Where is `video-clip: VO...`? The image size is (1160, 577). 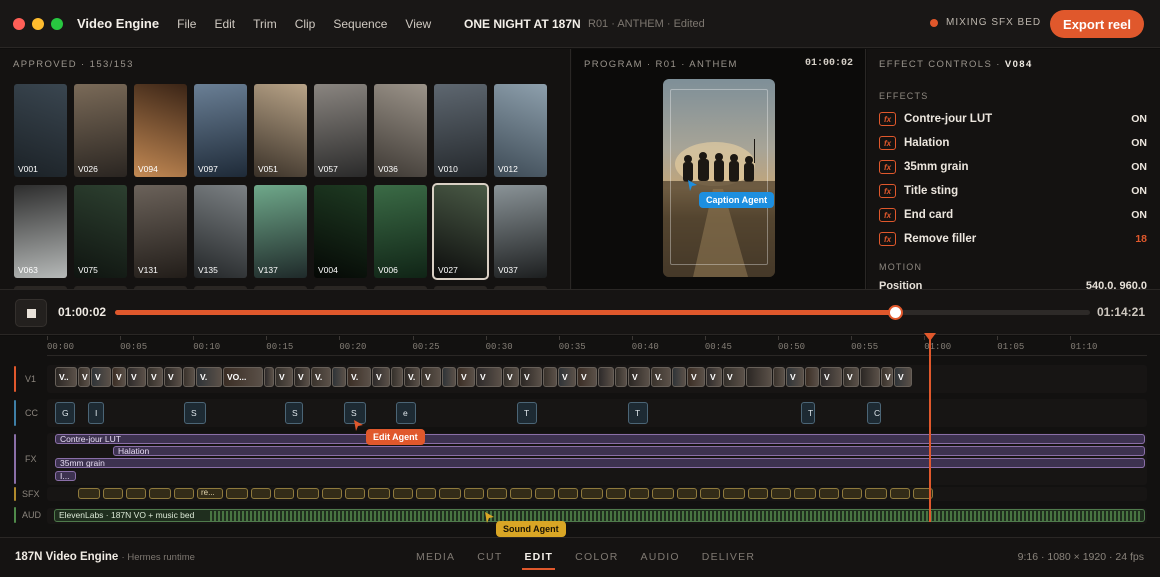
video-clip: VO... is located at coordinates (243, 377).